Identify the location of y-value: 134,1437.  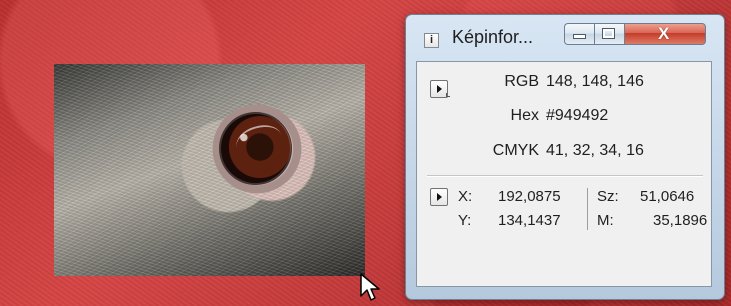
(529, 220).